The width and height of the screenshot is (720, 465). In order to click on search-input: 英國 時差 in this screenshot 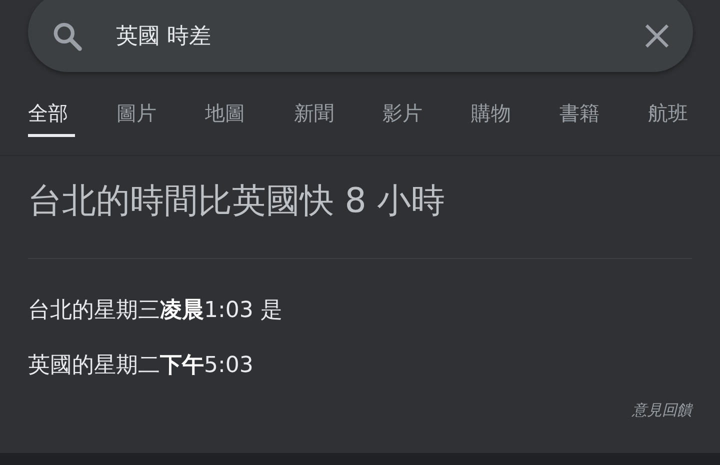, I will do `click(379, 36)`.